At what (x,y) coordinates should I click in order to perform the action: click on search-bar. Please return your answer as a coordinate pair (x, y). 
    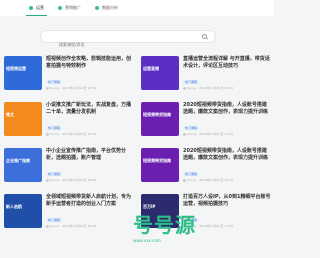
    Looking at the image, I should click on (128, 40).